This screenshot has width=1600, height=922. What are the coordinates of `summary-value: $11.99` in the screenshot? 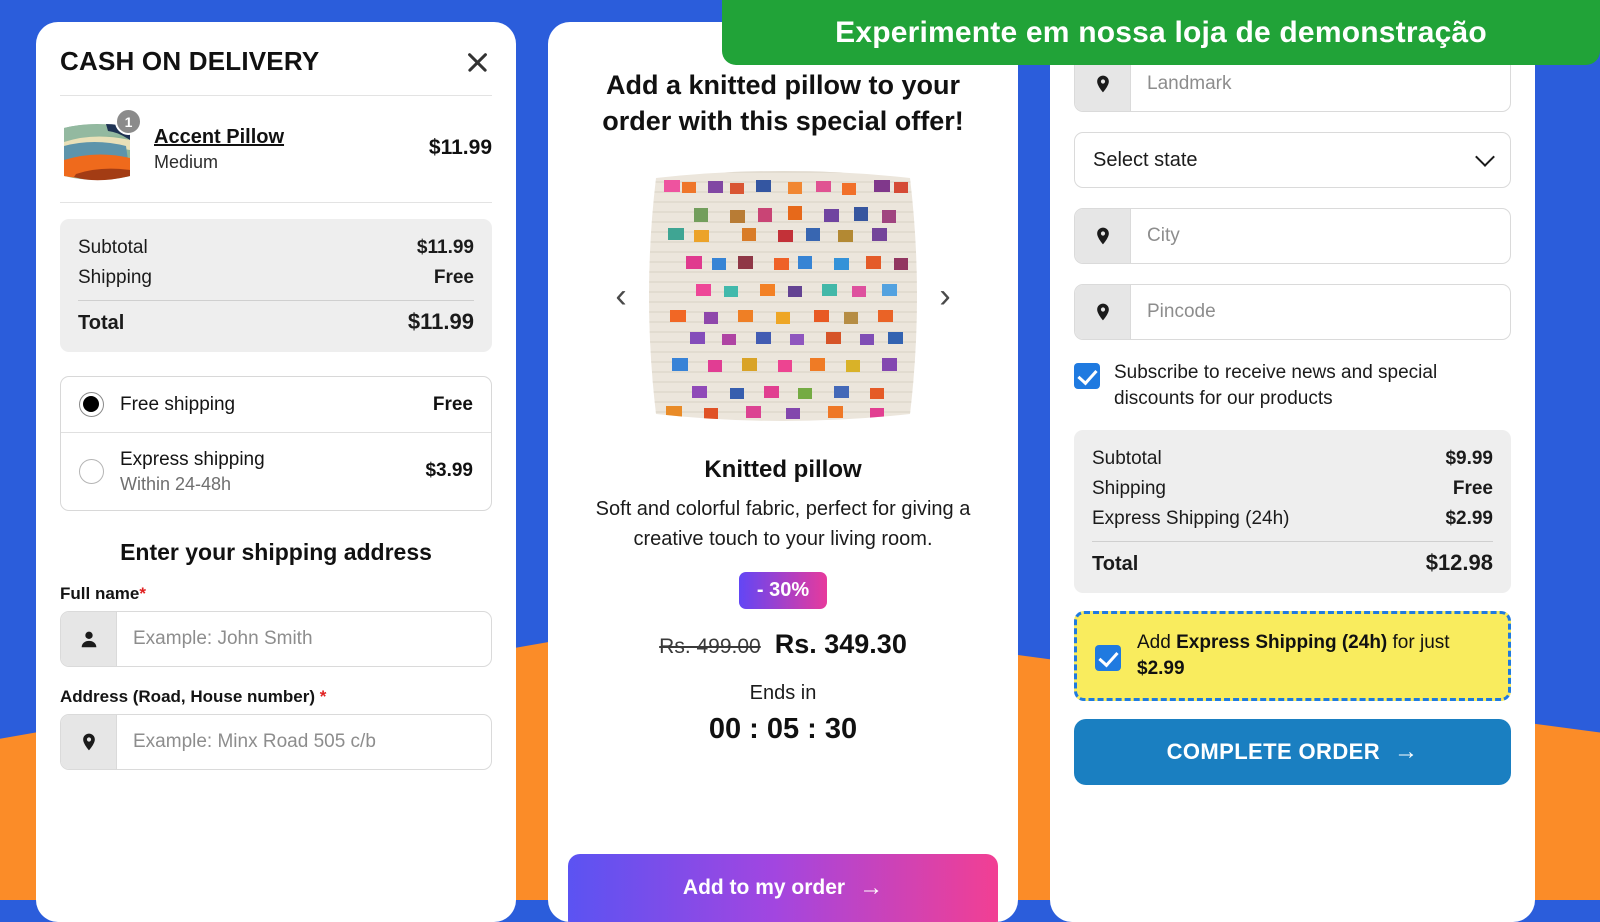 It's located at (445, 248).